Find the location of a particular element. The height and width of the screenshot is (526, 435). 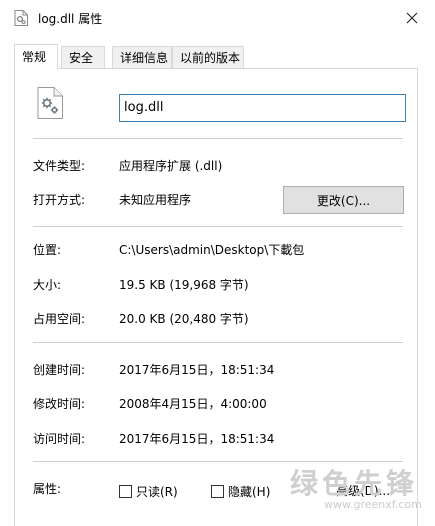

file-name-input: log.dll is located at coordinates (262, 108).